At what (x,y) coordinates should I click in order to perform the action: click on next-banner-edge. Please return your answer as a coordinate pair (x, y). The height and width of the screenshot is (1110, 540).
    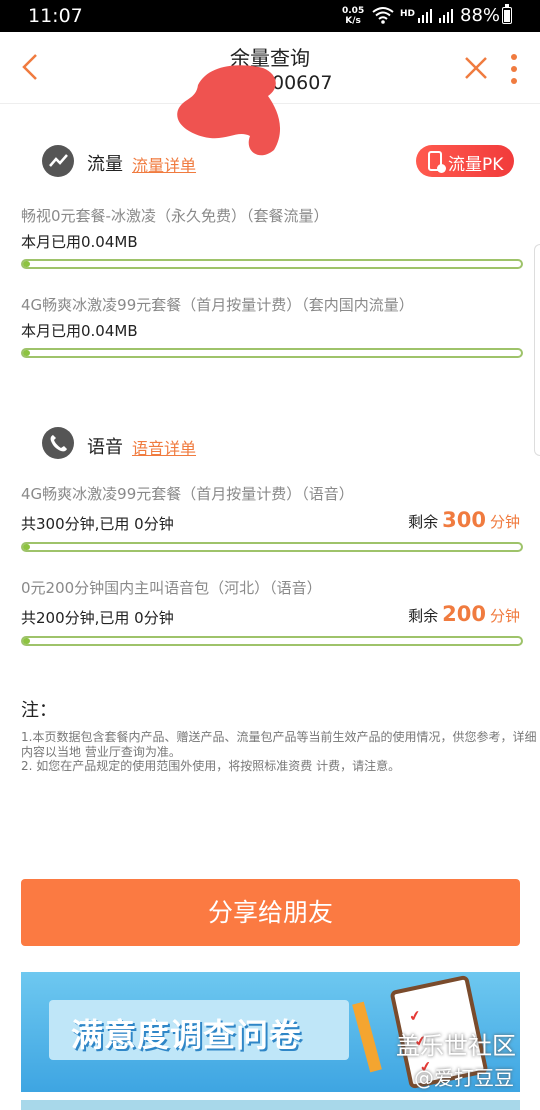
    Looking at the image, I should click on (270, 1105).